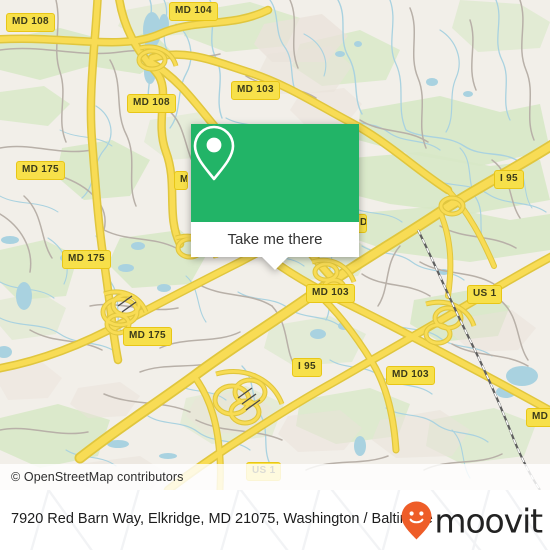  What do you see at coordinates (275, 173) in the screenshot?
I see `popup-image-area` at bounding box center [275, 173].